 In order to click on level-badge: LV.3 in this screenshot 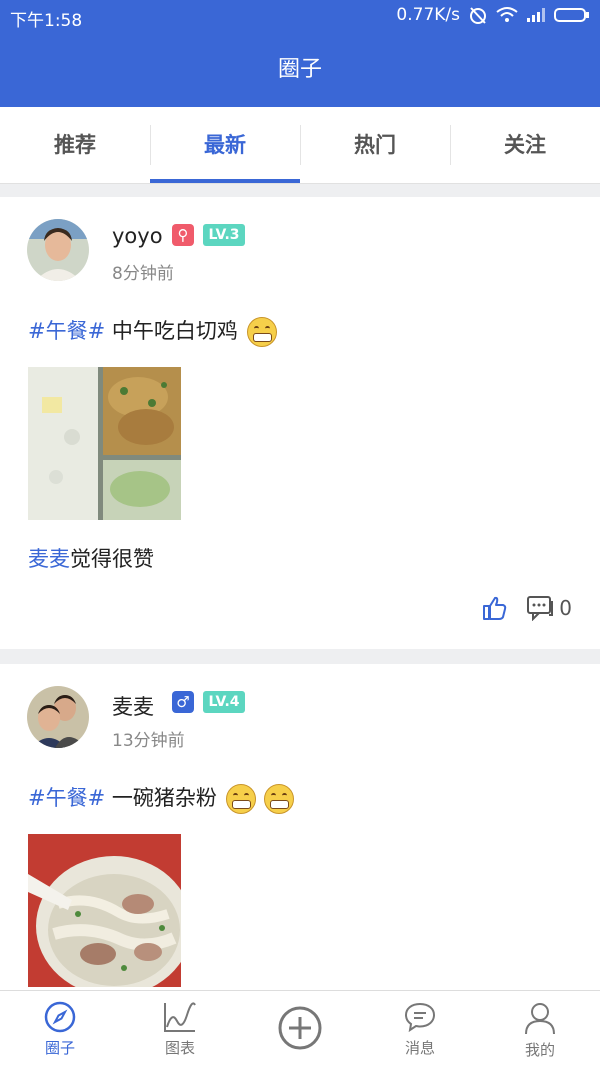, I will do `click(224, 235)`.